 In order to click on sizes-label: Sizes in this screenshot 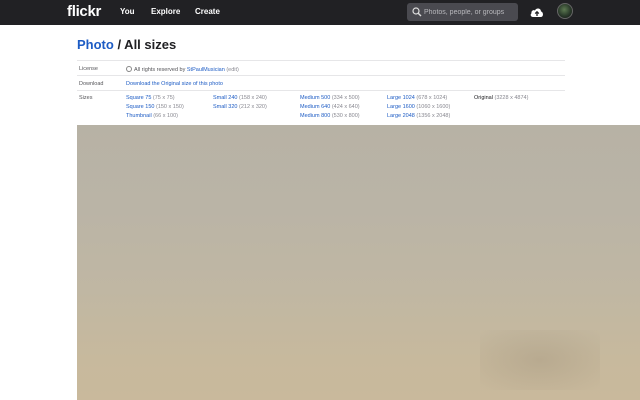, I will do `click(86, 98)`.